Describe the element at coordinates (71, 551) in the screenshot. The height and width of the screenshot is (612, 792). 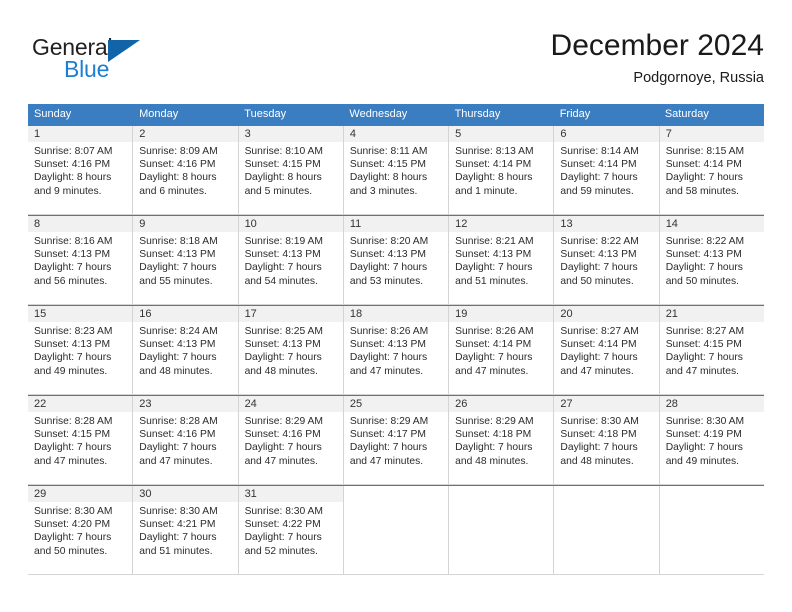
I see `daylight-text-line2: and 50 minutes.` at that location.